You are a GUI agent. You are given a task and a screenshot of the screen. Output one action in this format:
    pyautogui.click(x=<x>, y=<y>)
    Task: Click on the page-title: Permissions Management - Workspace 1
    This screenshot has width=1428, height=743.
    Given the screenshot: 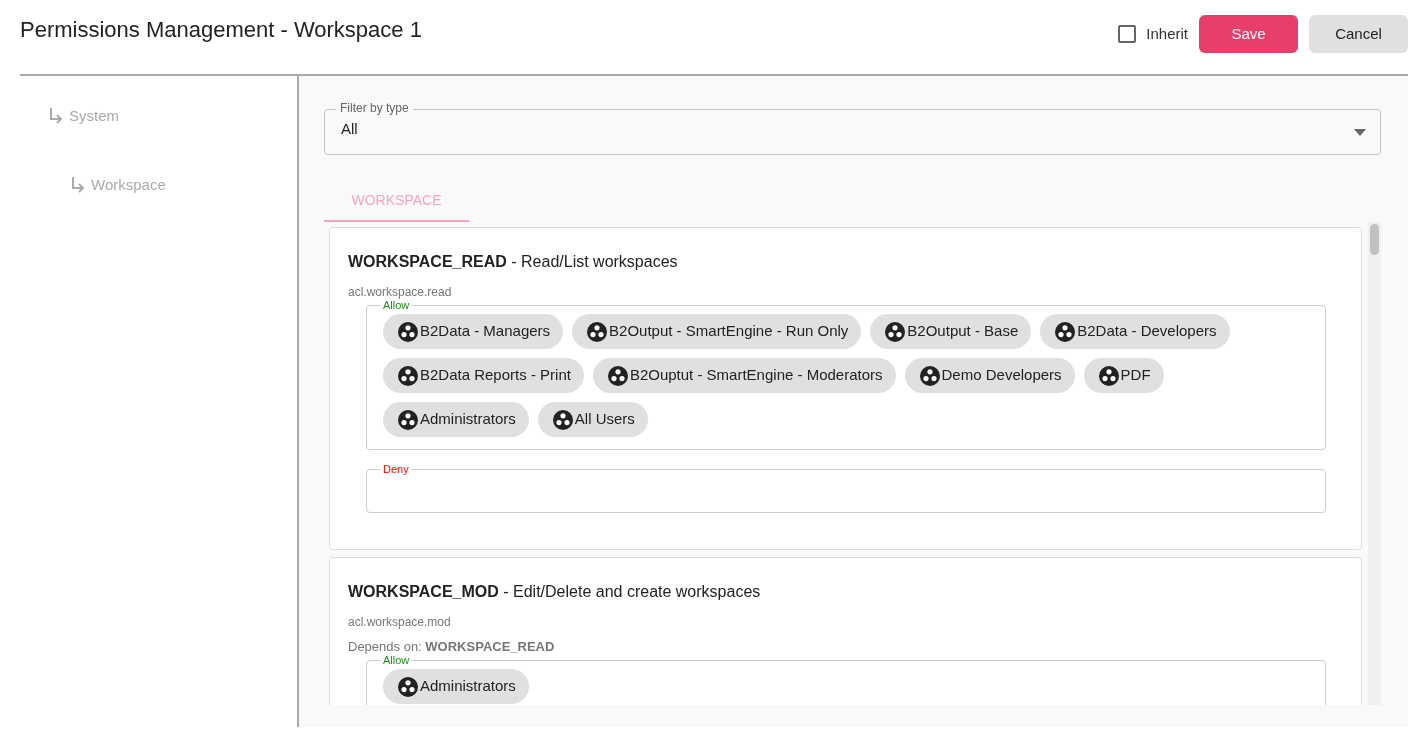 What is the action you would take?
    pyautogui.click(x=221, y=30)
    